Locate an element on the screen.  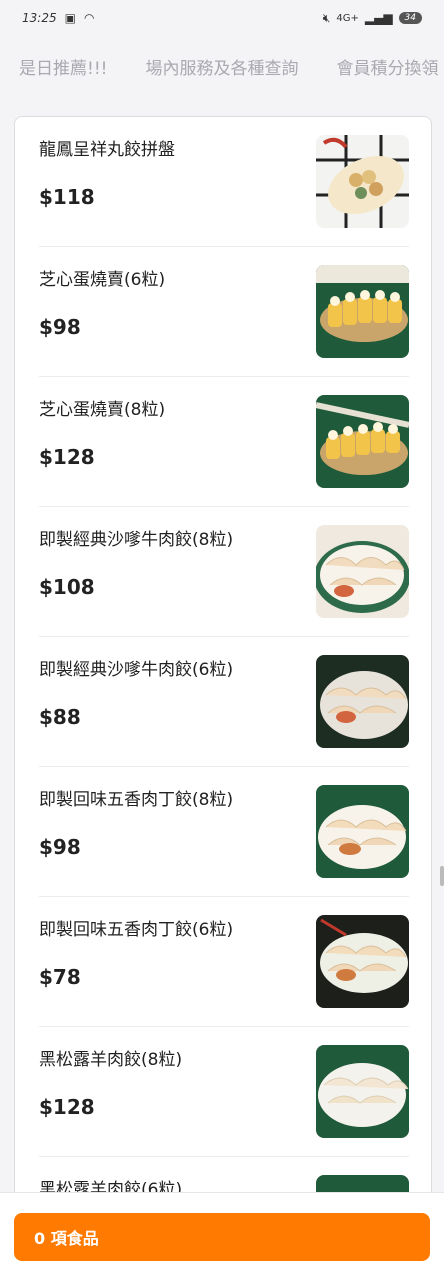
tab-services: 場內服務及各種查詢 is located at coordinates (221, 66).